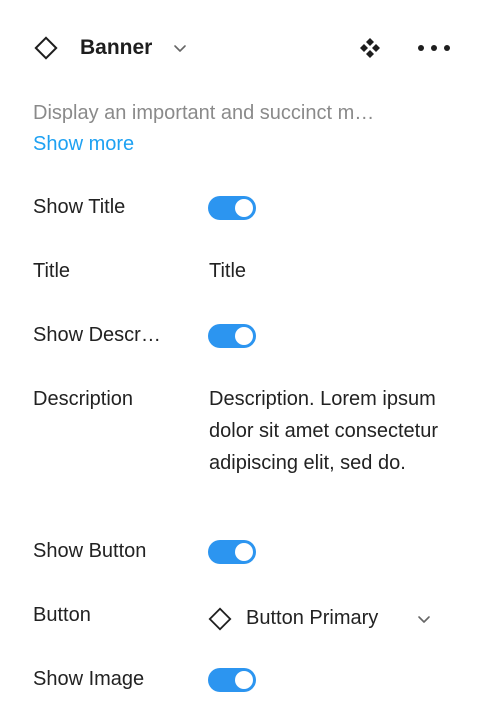 The height and width of the screenshot is (728, 480). Describe the element at coordinates (83, 144) in the screenshot. I see `show-more-link: Show more` at that location.